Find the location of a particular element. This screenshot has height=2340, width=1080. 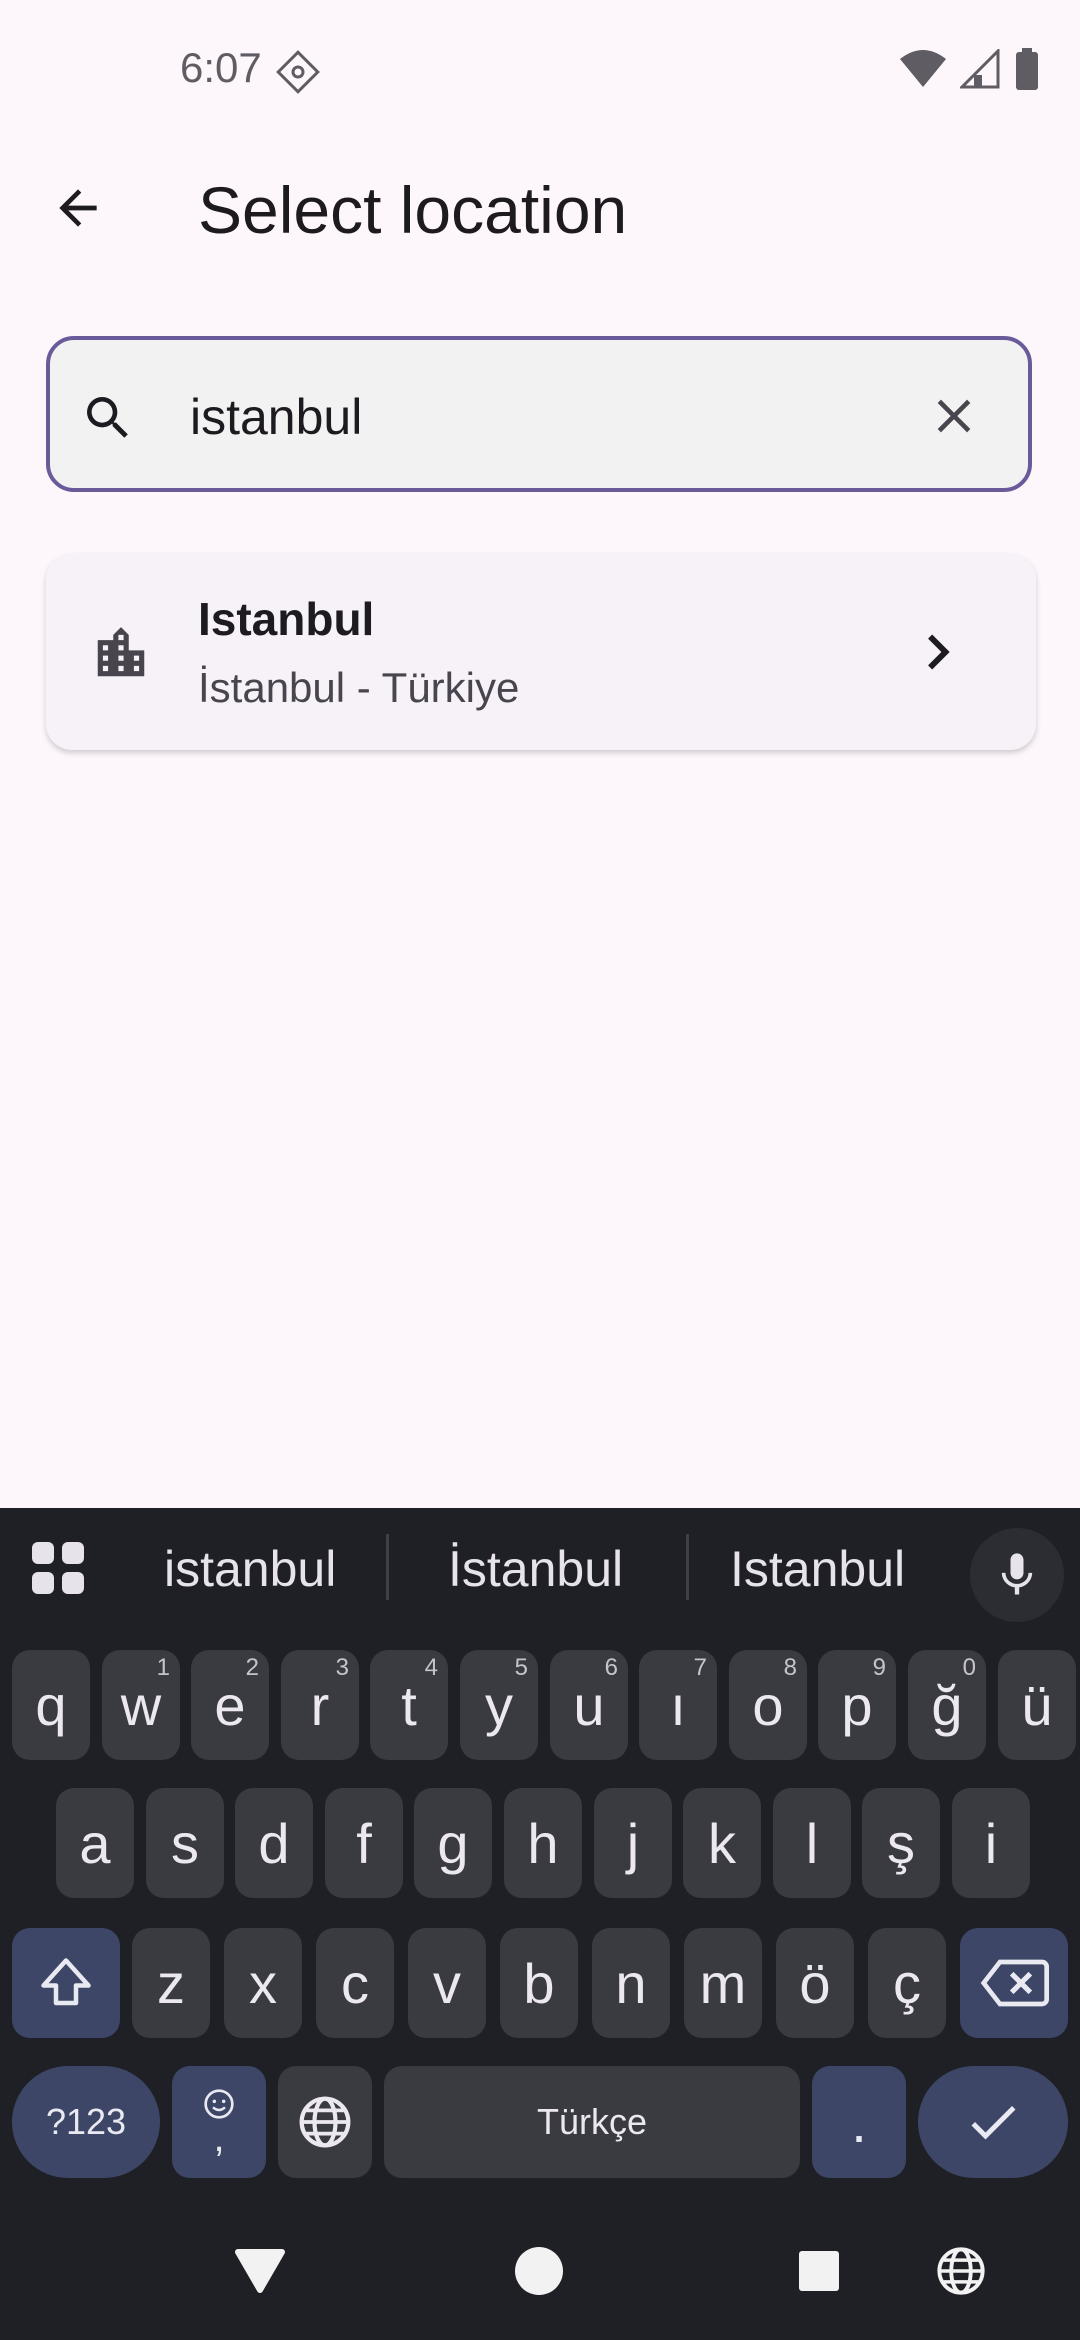

key-j: j is located at coordinates (633, 1843).